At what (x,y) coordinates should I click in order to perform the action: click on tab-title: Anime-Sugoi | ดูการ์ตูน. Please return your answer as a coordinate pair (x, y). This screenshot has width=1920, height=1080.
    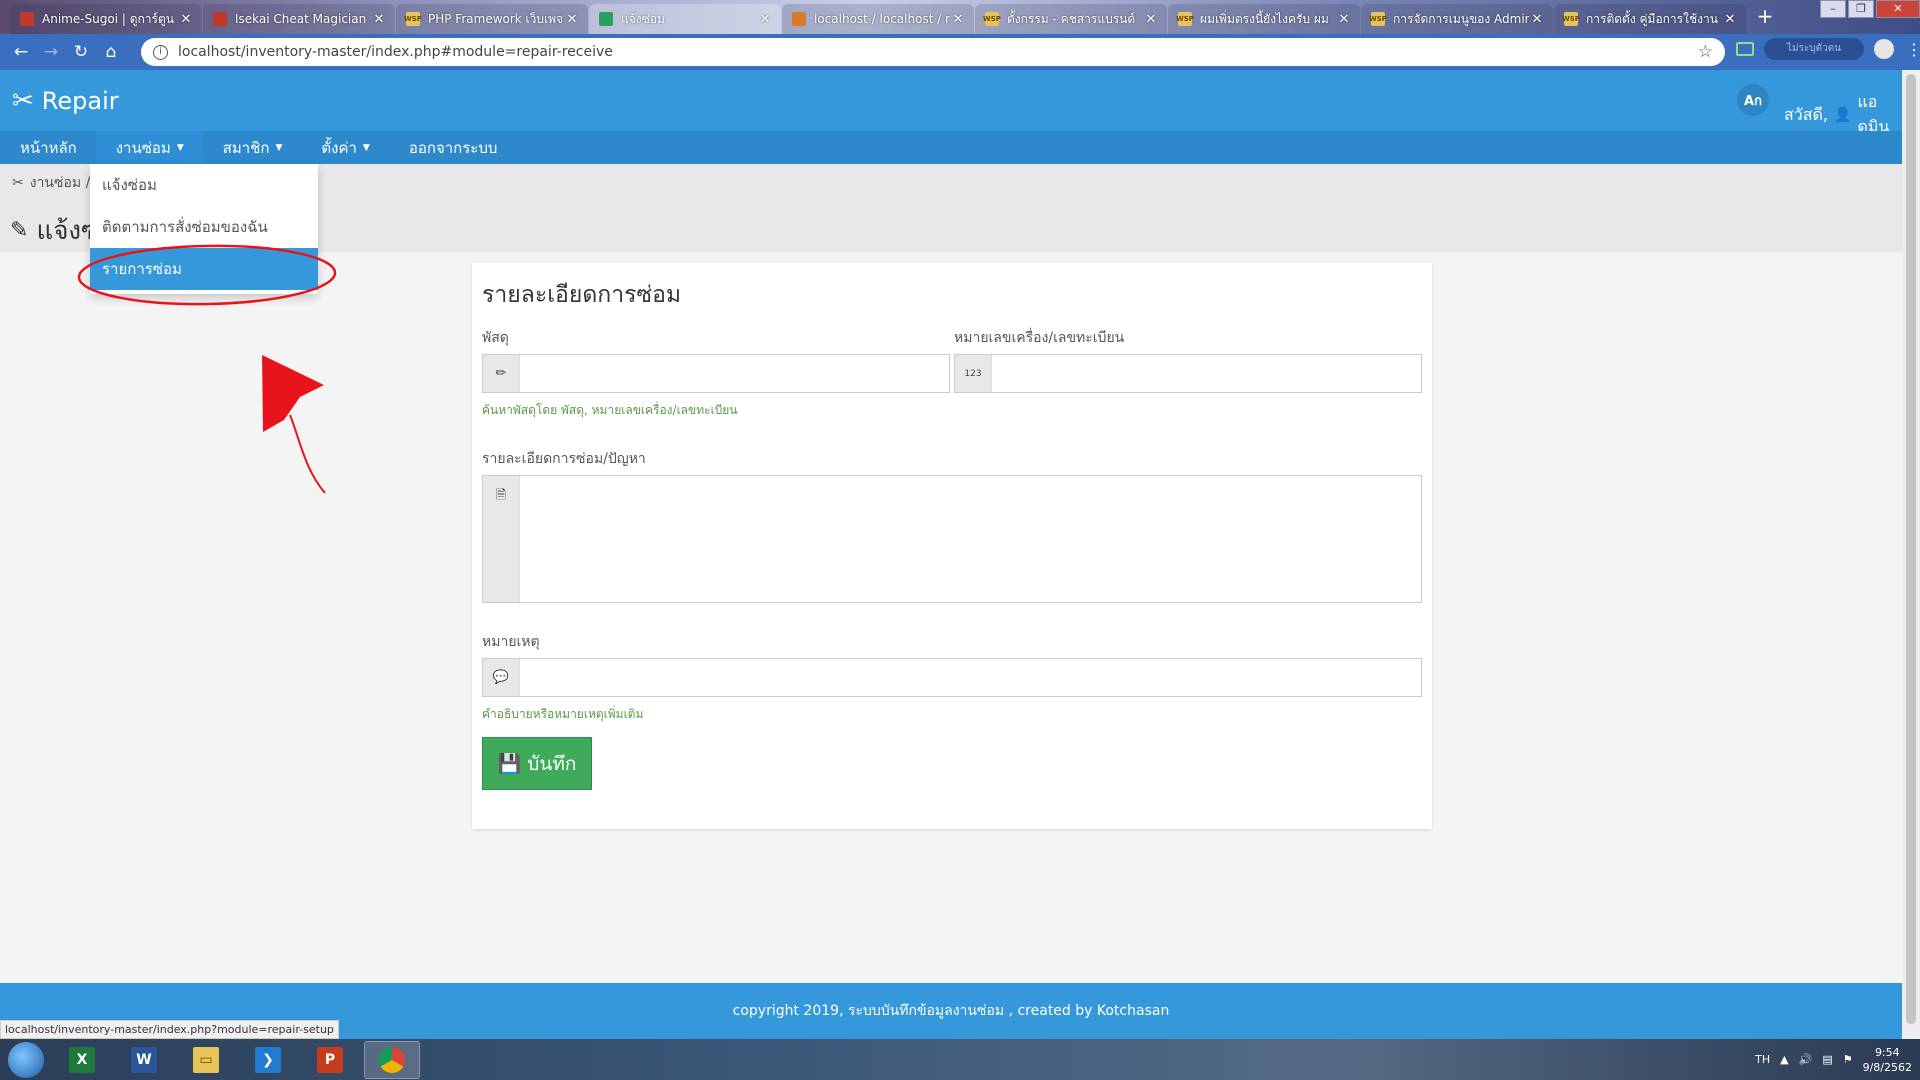
    Looking at the image, I should click on (108, 18).